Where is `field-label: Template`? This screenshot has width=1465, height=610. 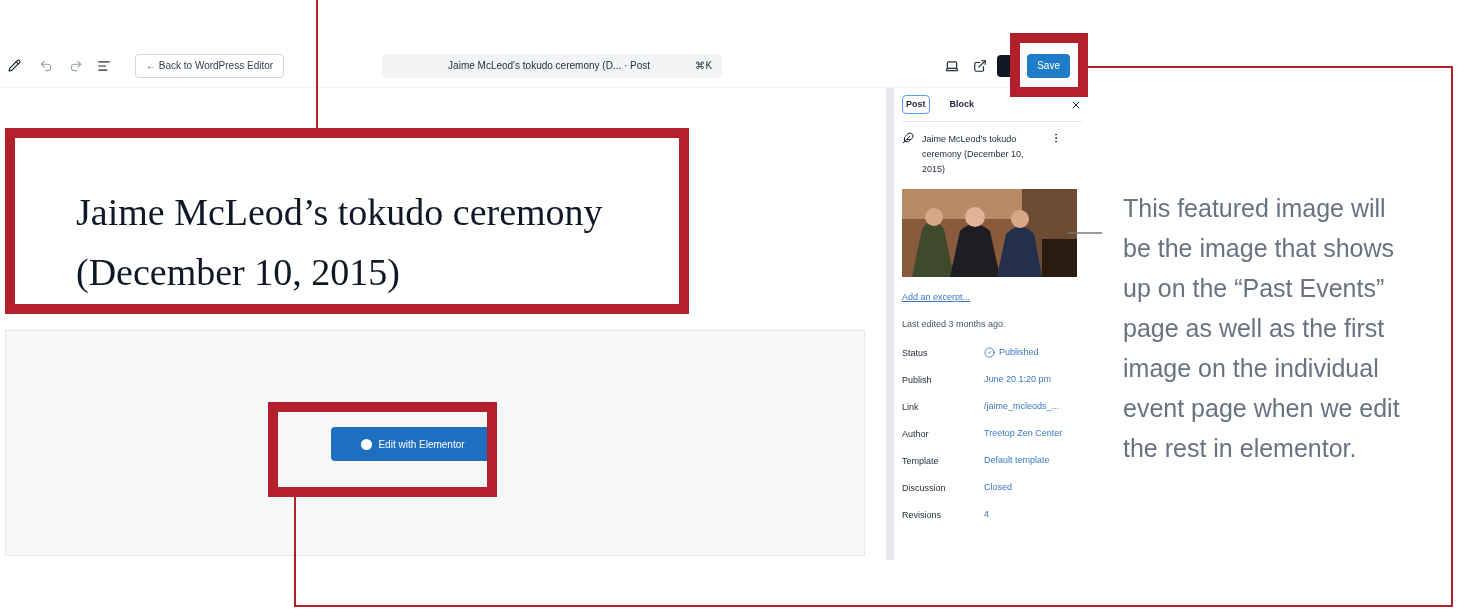
field-label: Template is located at coordinates (921, 461).